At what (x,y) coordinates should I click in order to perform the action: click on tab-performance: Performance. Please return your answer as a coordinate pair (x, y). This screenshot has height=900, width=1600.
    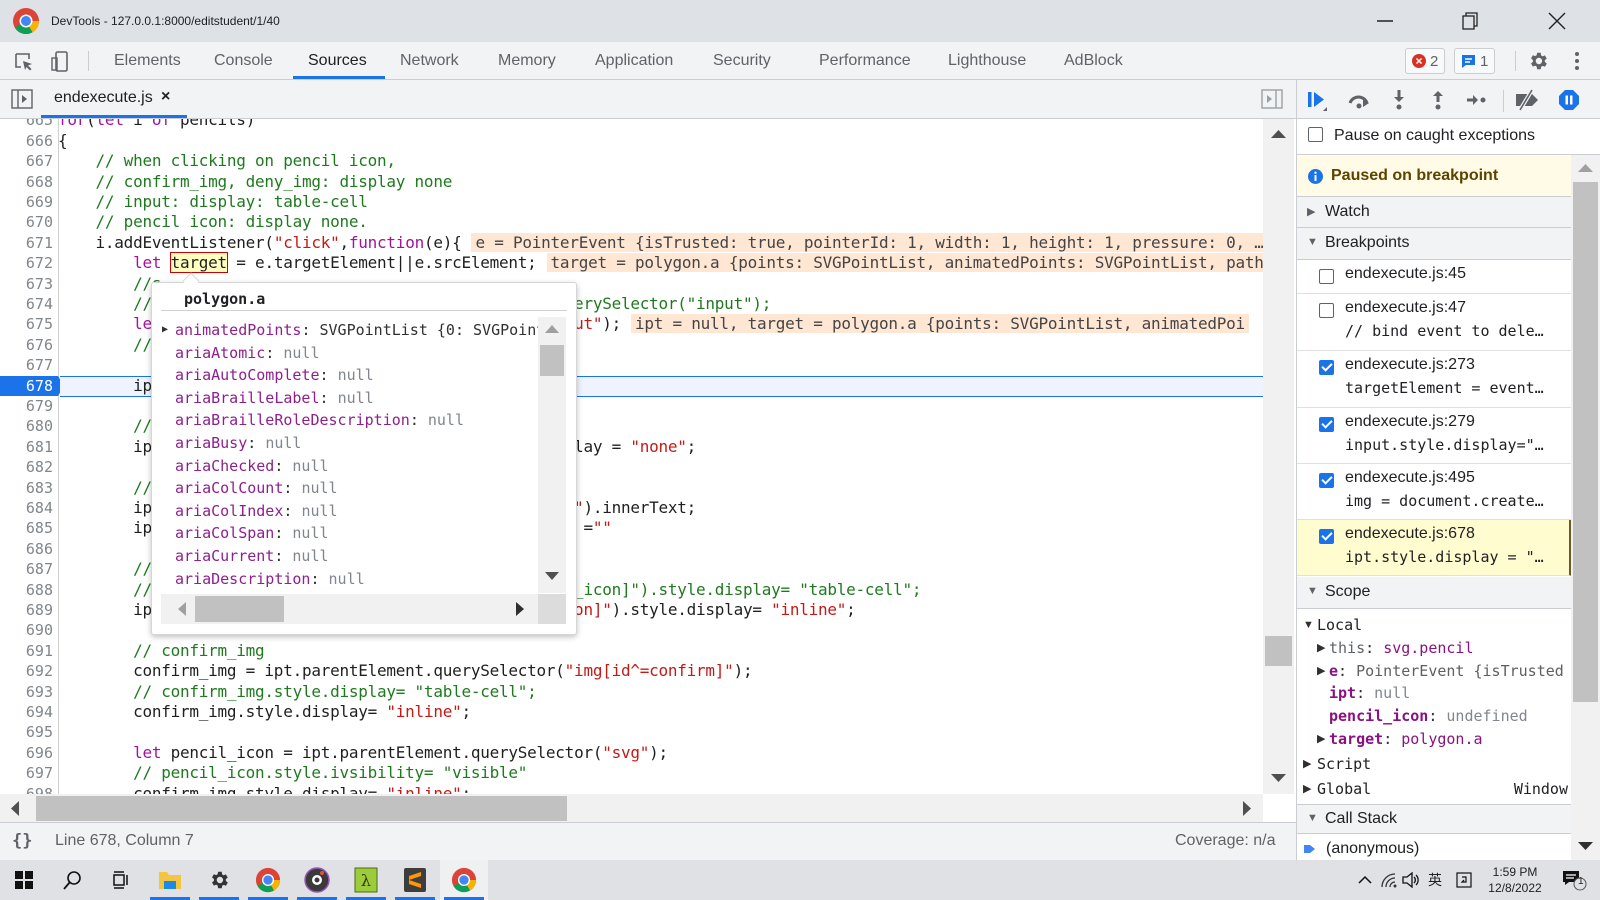
    Looking at the image, I should click on (865, 60).